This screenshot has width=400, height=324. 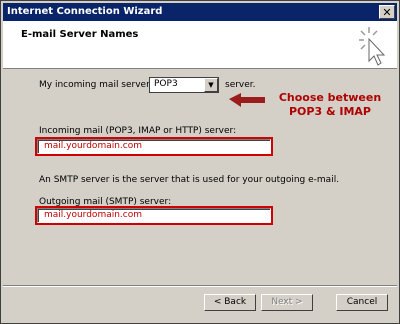 I want to click on close-button: ✕, so click(x=387, y=12).